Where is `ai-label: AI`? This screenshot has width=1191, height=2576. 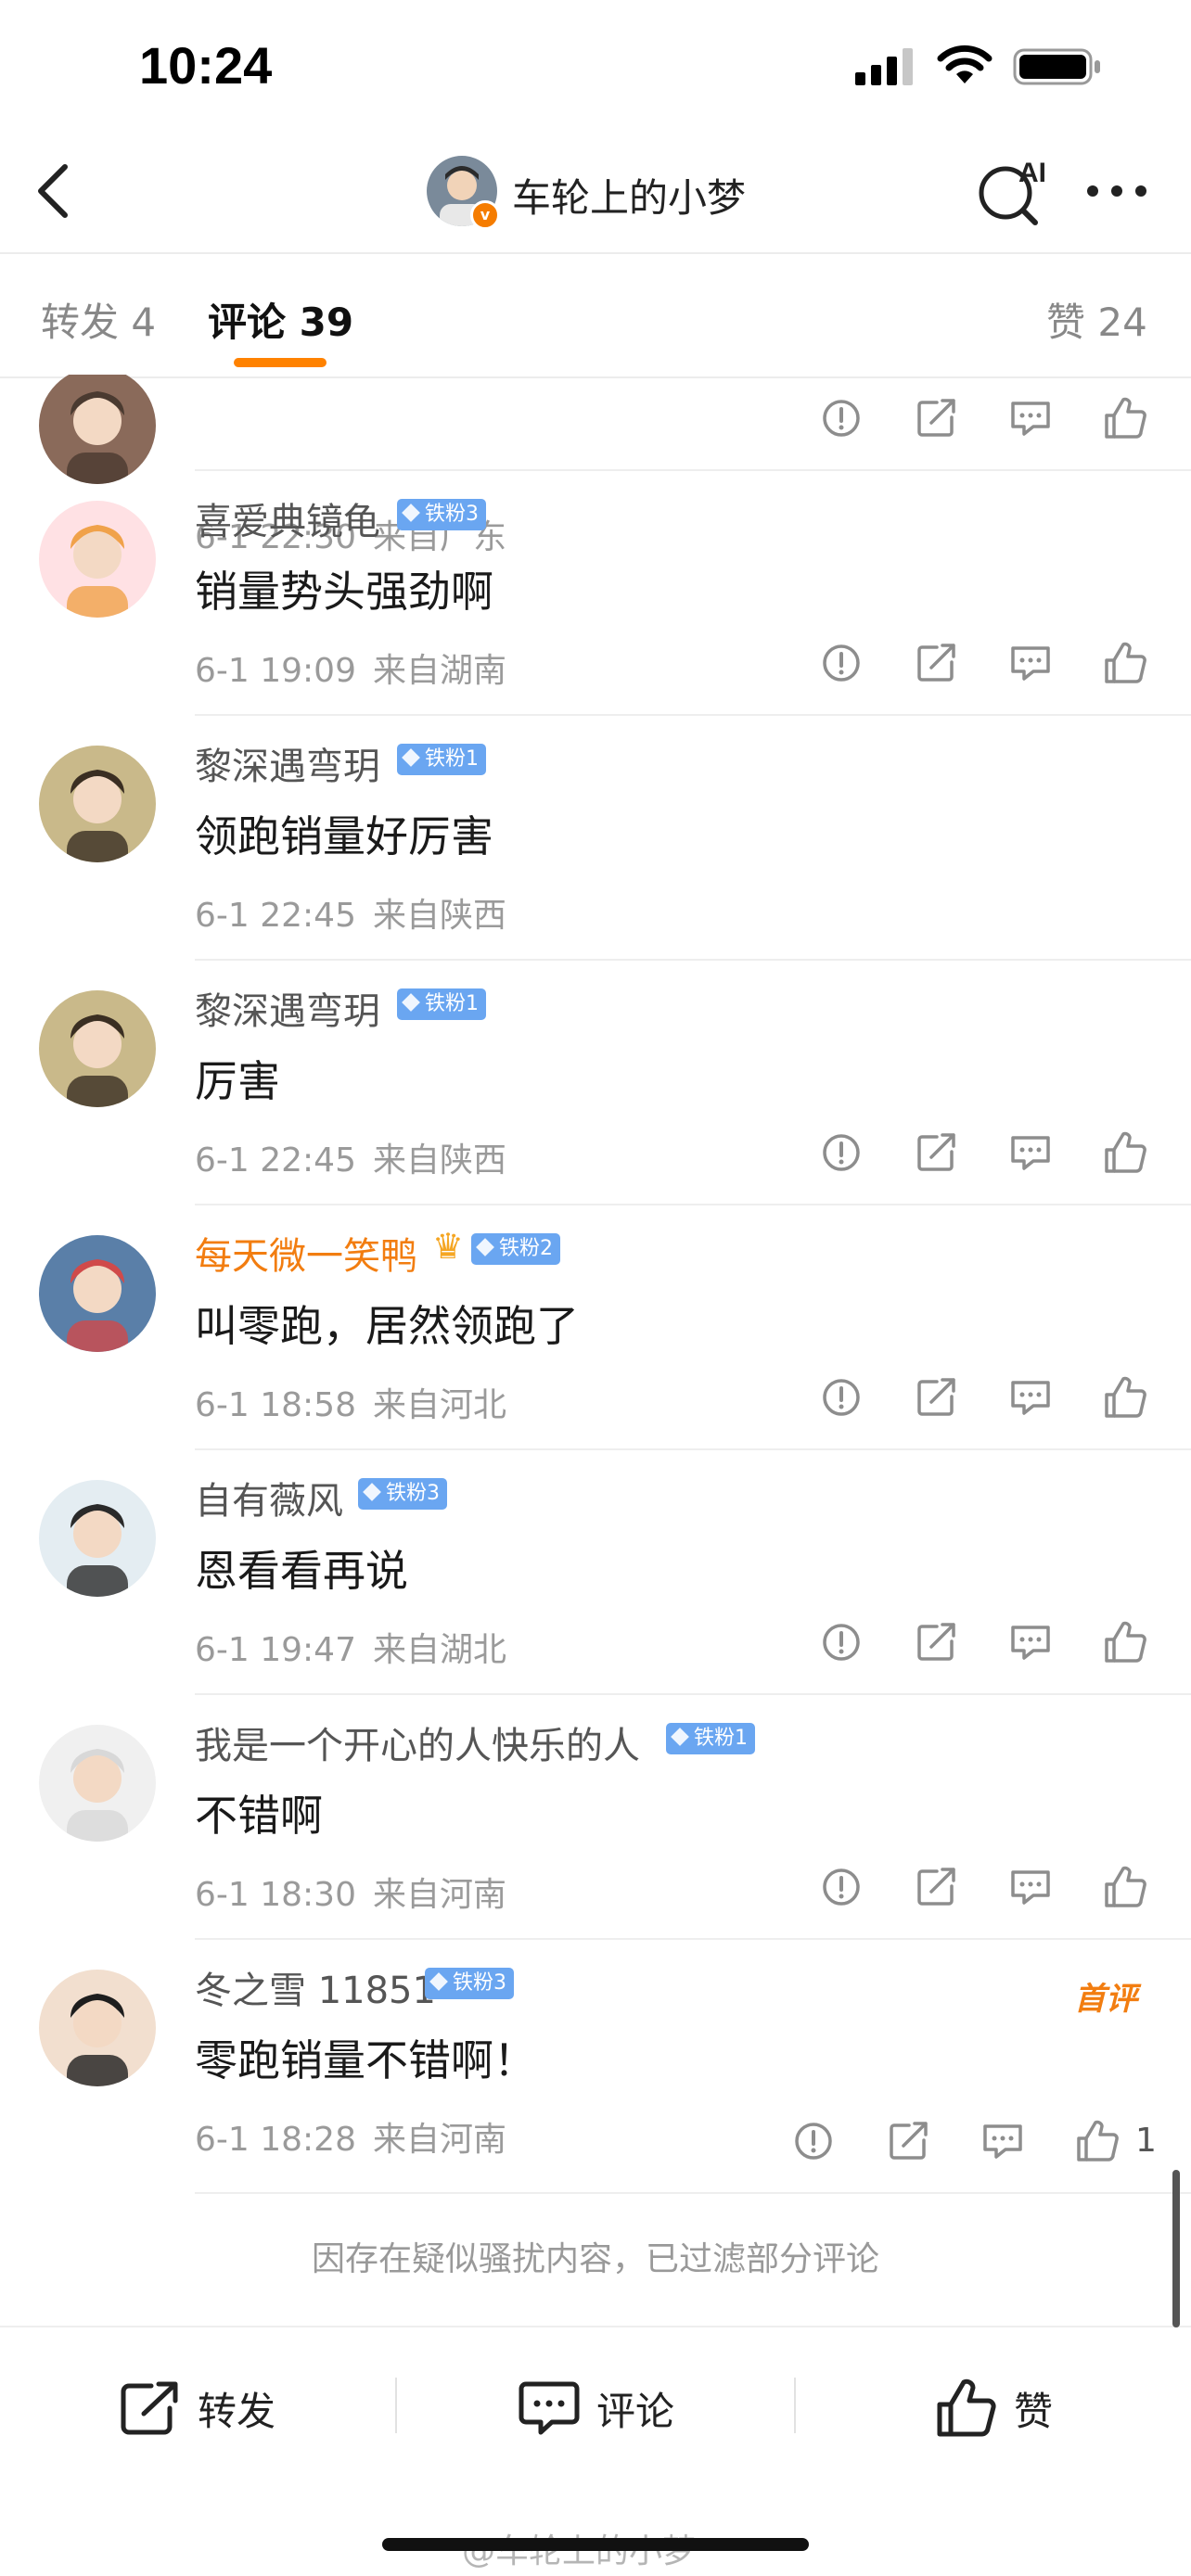 ai-label: AI is located at coordinates (1032, 173).